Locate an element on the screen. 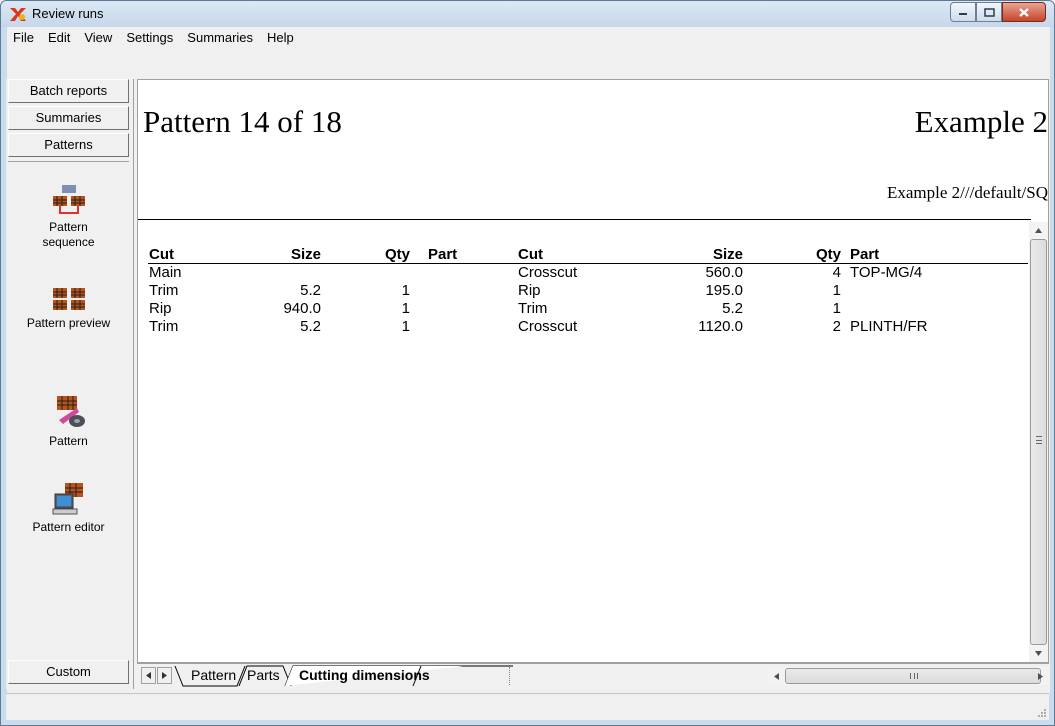 This screenshot has height=726, width=1055. column-header-part-2: Part is located at coordinates (865, 254).